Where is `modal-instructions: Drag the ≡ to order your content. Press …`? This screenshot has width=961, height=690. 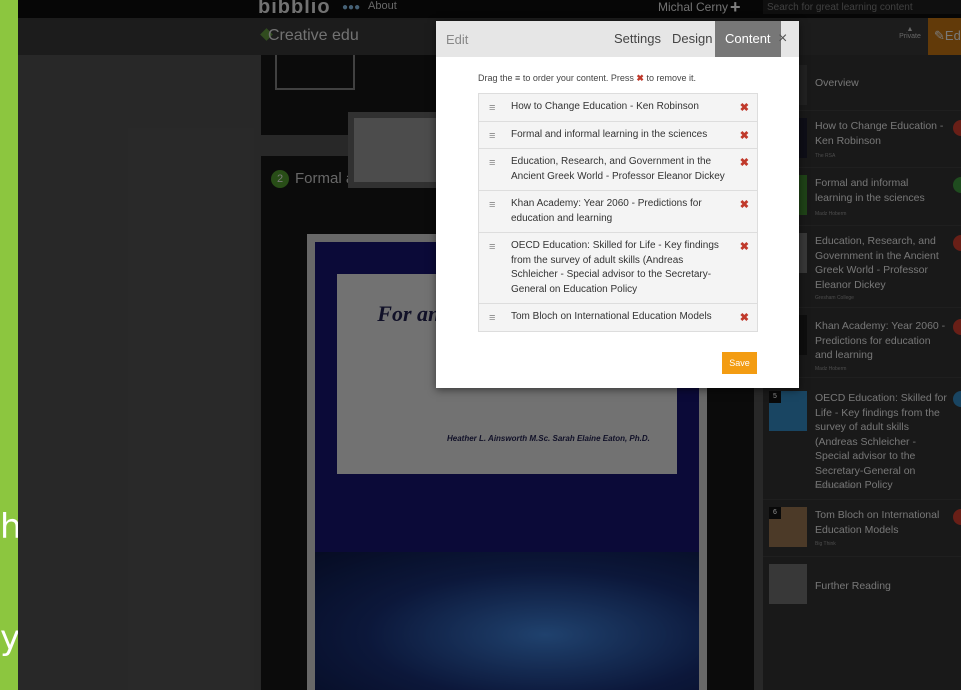
modal-instructions: Drag the ≡ to order your content. Press … is located at coordinates (587, 78).